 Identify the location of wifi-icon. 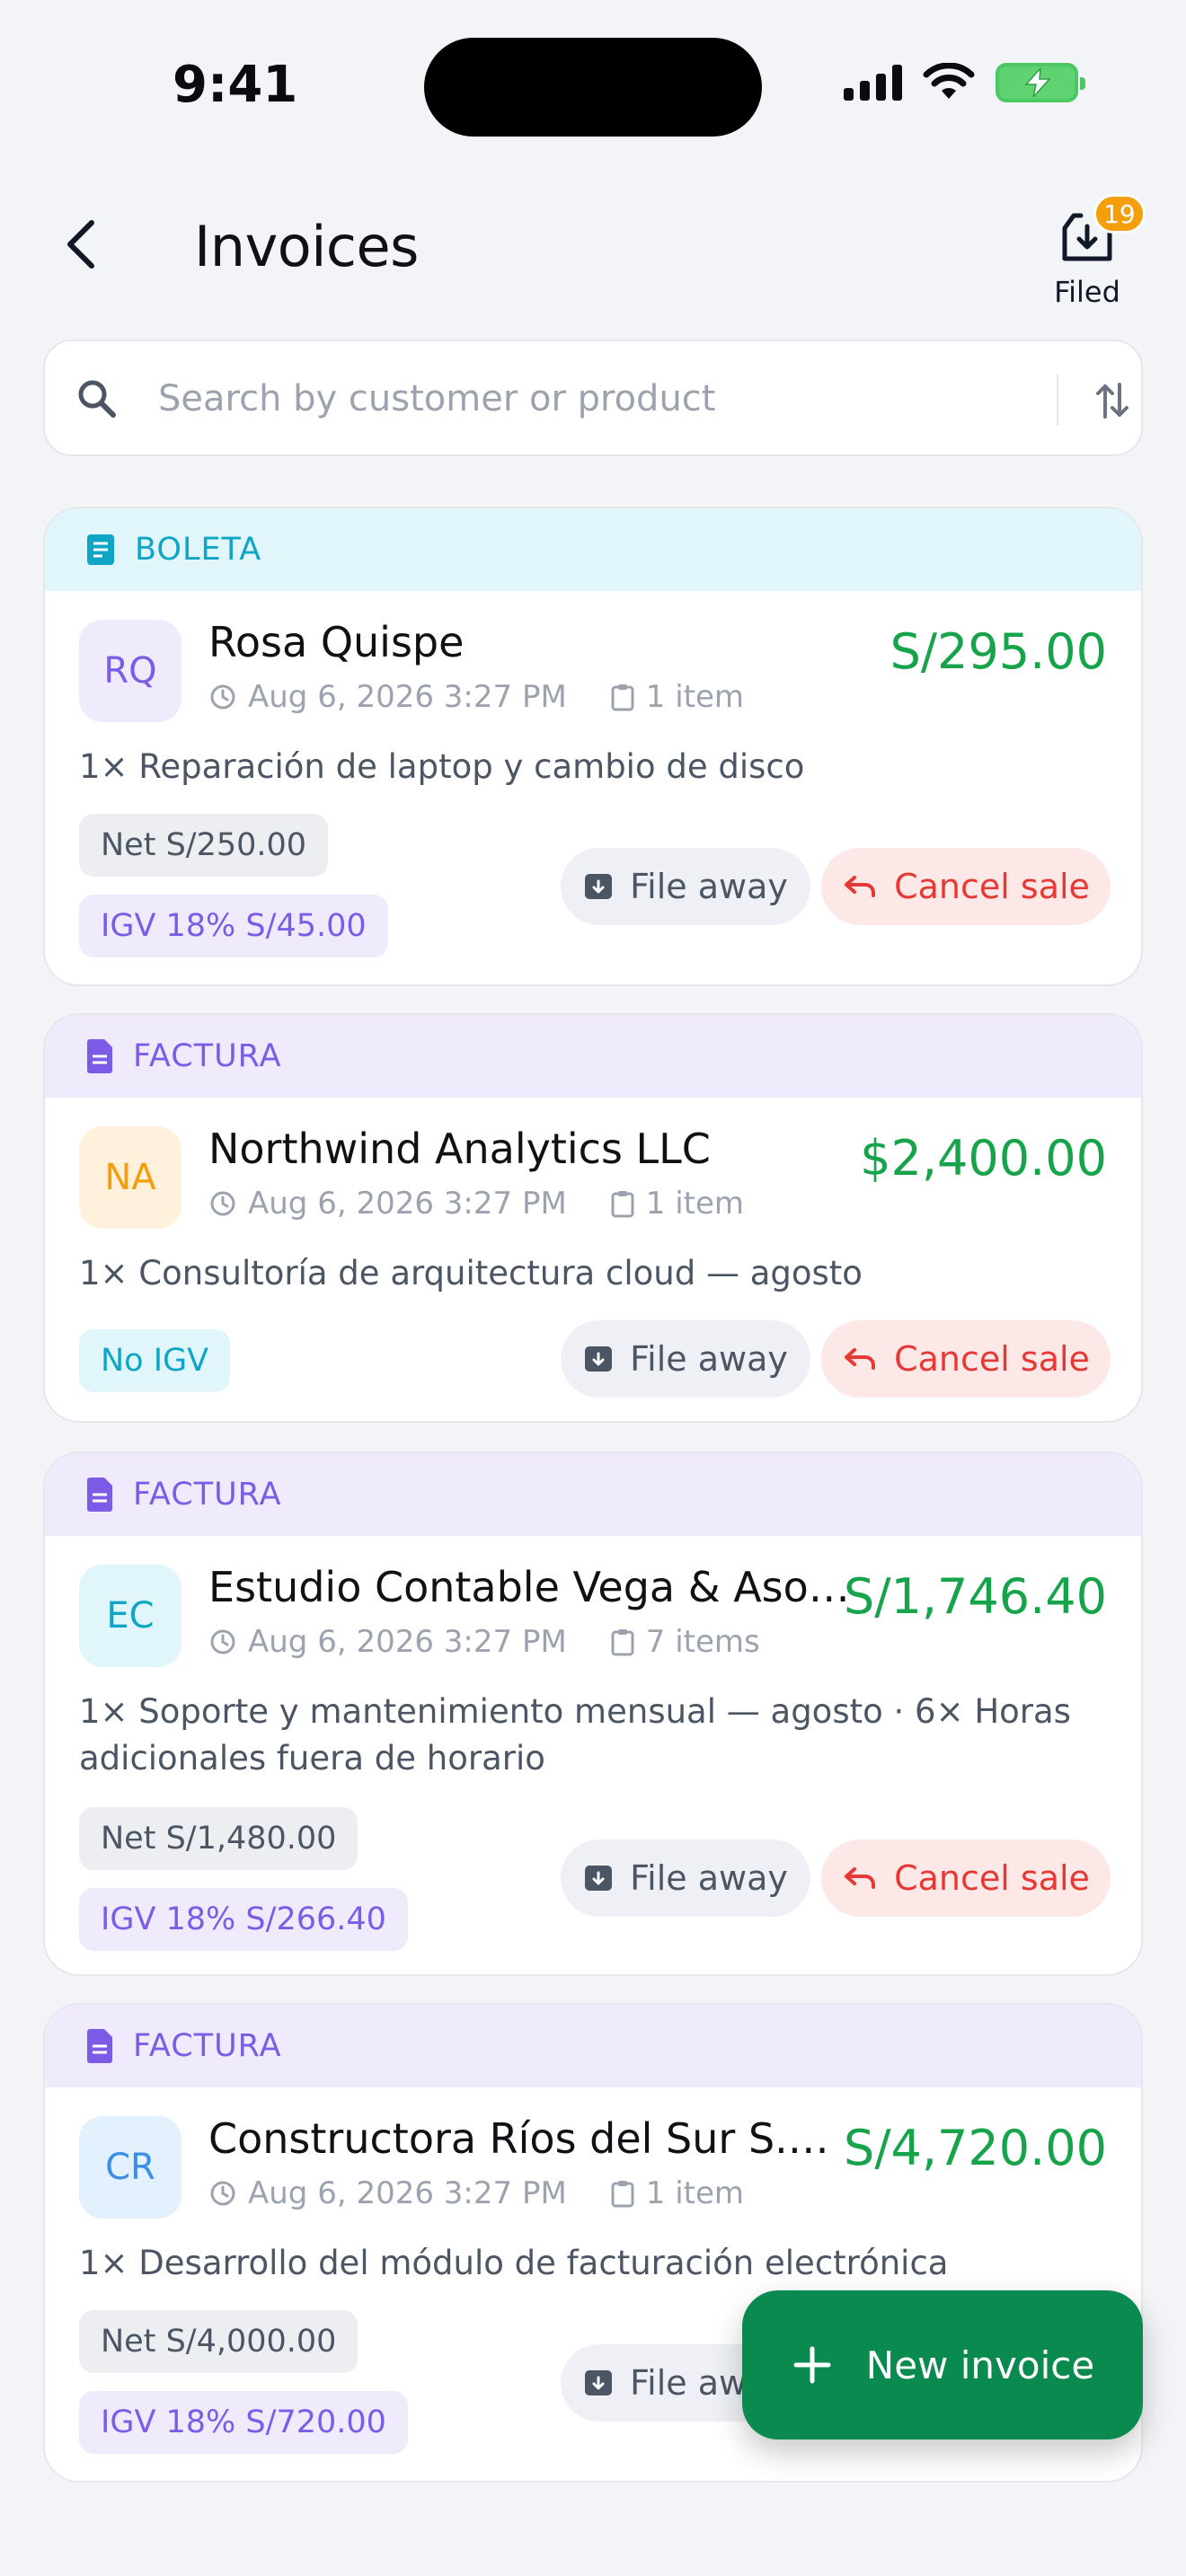
(949, 81).